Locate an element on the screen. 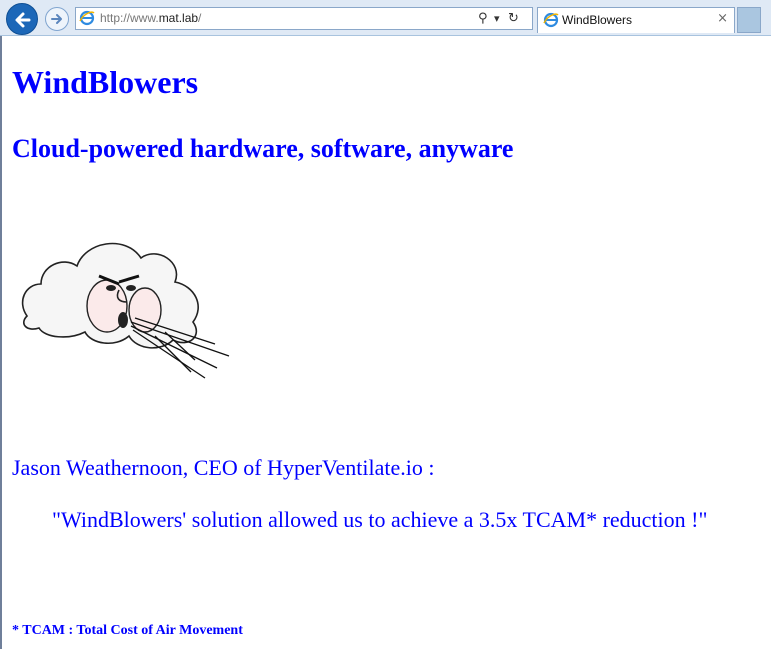  forward-button is located at coordinates (57, 19).